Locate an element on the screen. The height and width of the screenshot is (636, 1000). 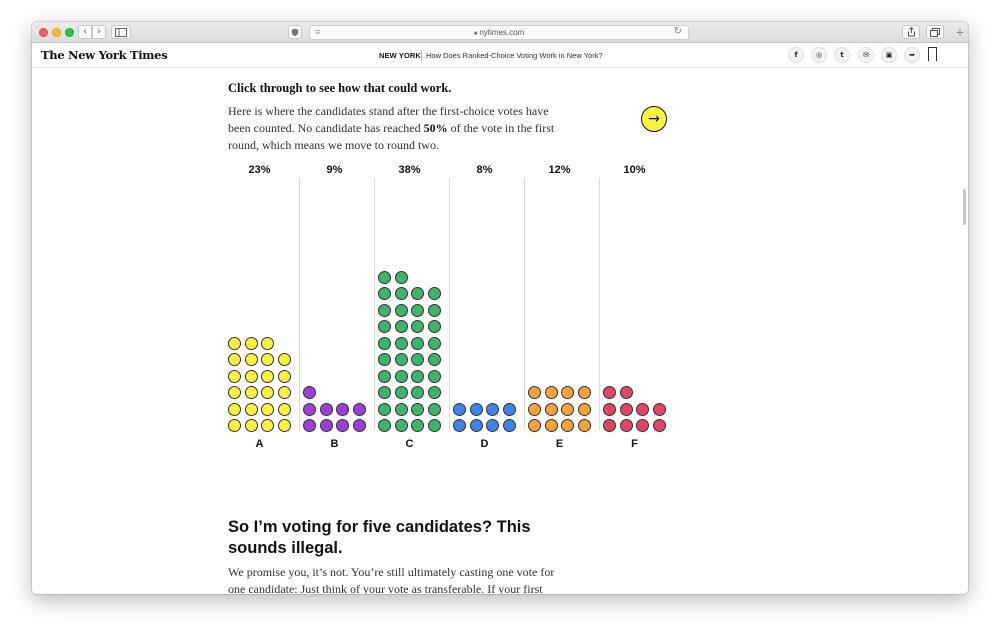
candidate-label-f: F is located at coordinates (634, 444).